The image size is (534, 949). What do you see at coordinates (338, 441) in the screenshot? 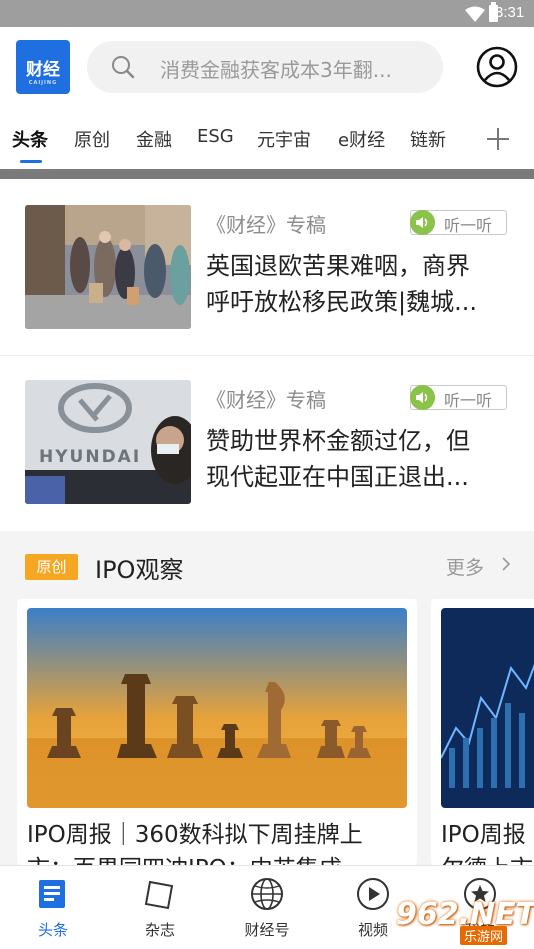
I see `headline-line: 赞助世界杯金额过亿，但` at bounding box center [338, 441].